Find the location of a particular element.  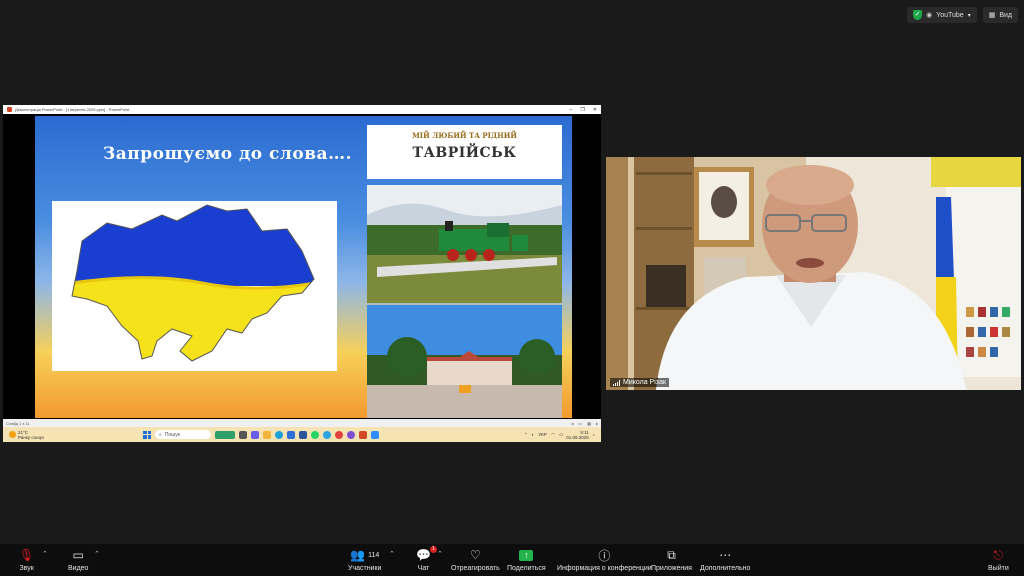

apps-icon: ⧉ is located at coordinates (671, 554).